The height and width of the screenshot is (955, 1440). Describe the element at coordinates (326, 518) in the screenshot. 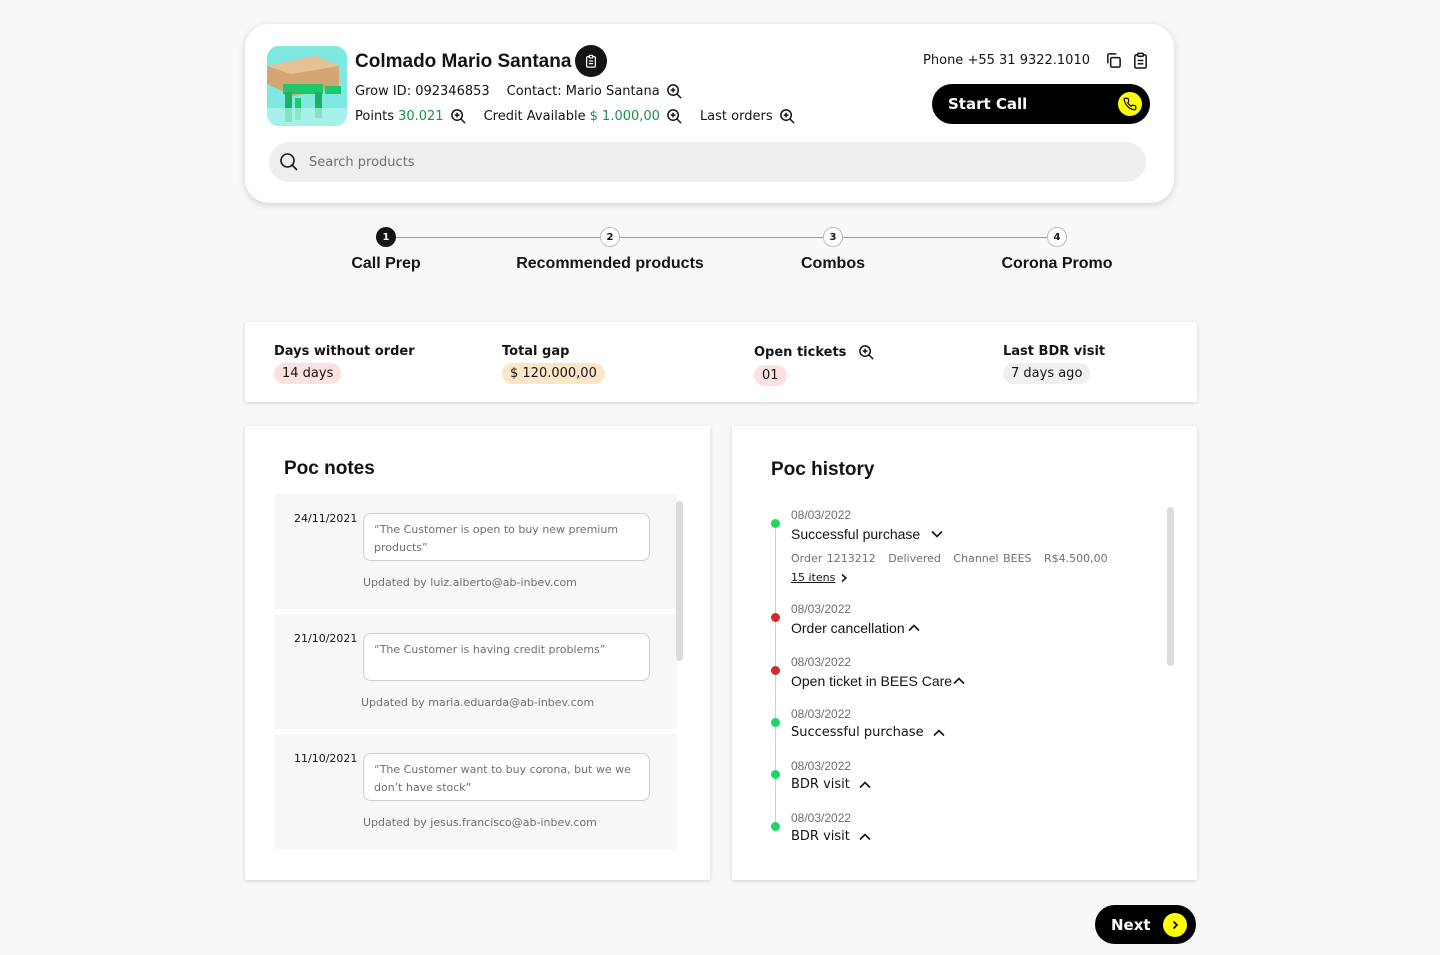

I see `note-date: 24/11/2021` at that location.